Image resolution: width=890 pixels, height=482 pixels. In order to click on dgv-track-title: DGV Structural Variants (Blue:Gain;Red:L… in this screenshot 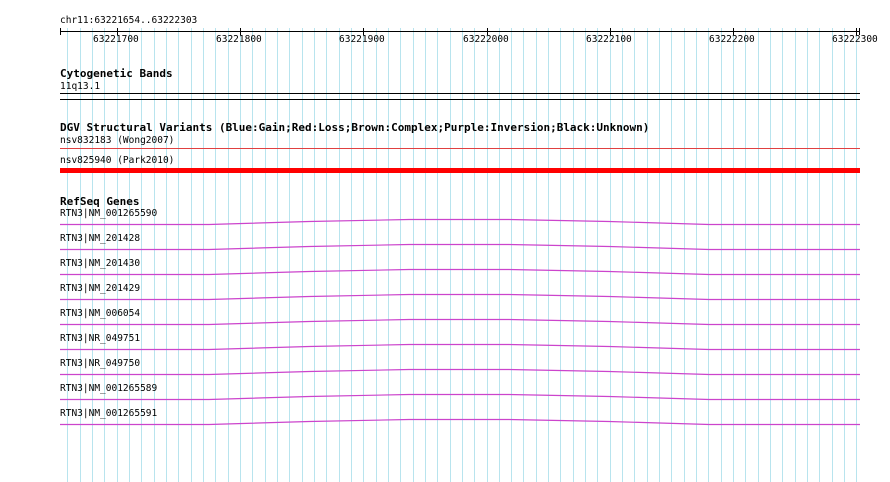, I will do `click(355, 127)`.